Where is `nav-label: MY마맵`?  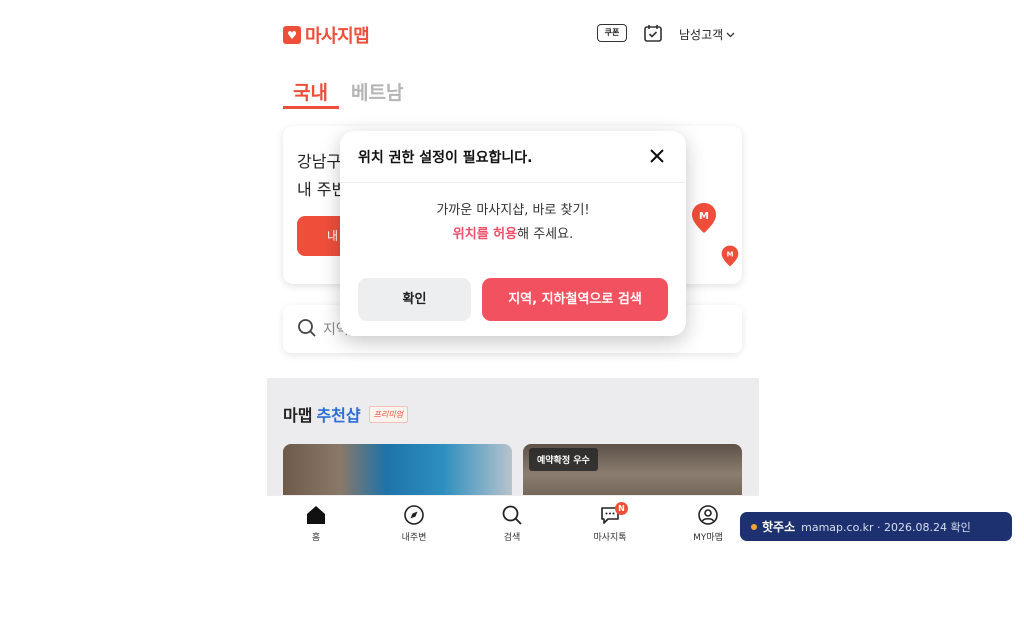 nav-label: MY마맵 is located at coordinates (708, 538).